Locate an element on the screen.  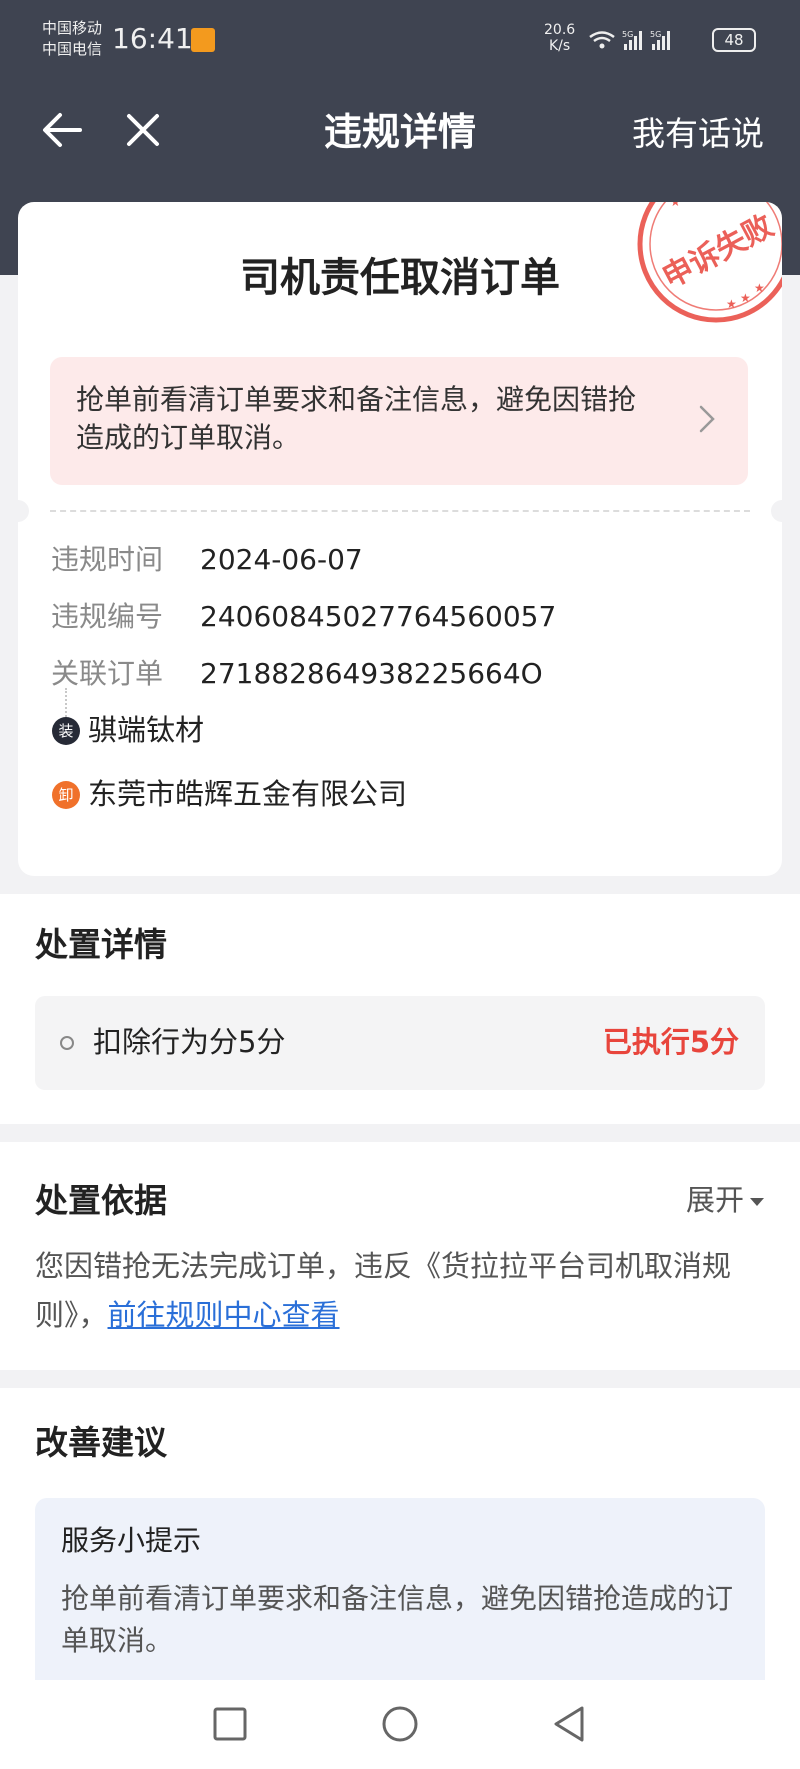
bullet-icon is located at coordinates (67, 1043).